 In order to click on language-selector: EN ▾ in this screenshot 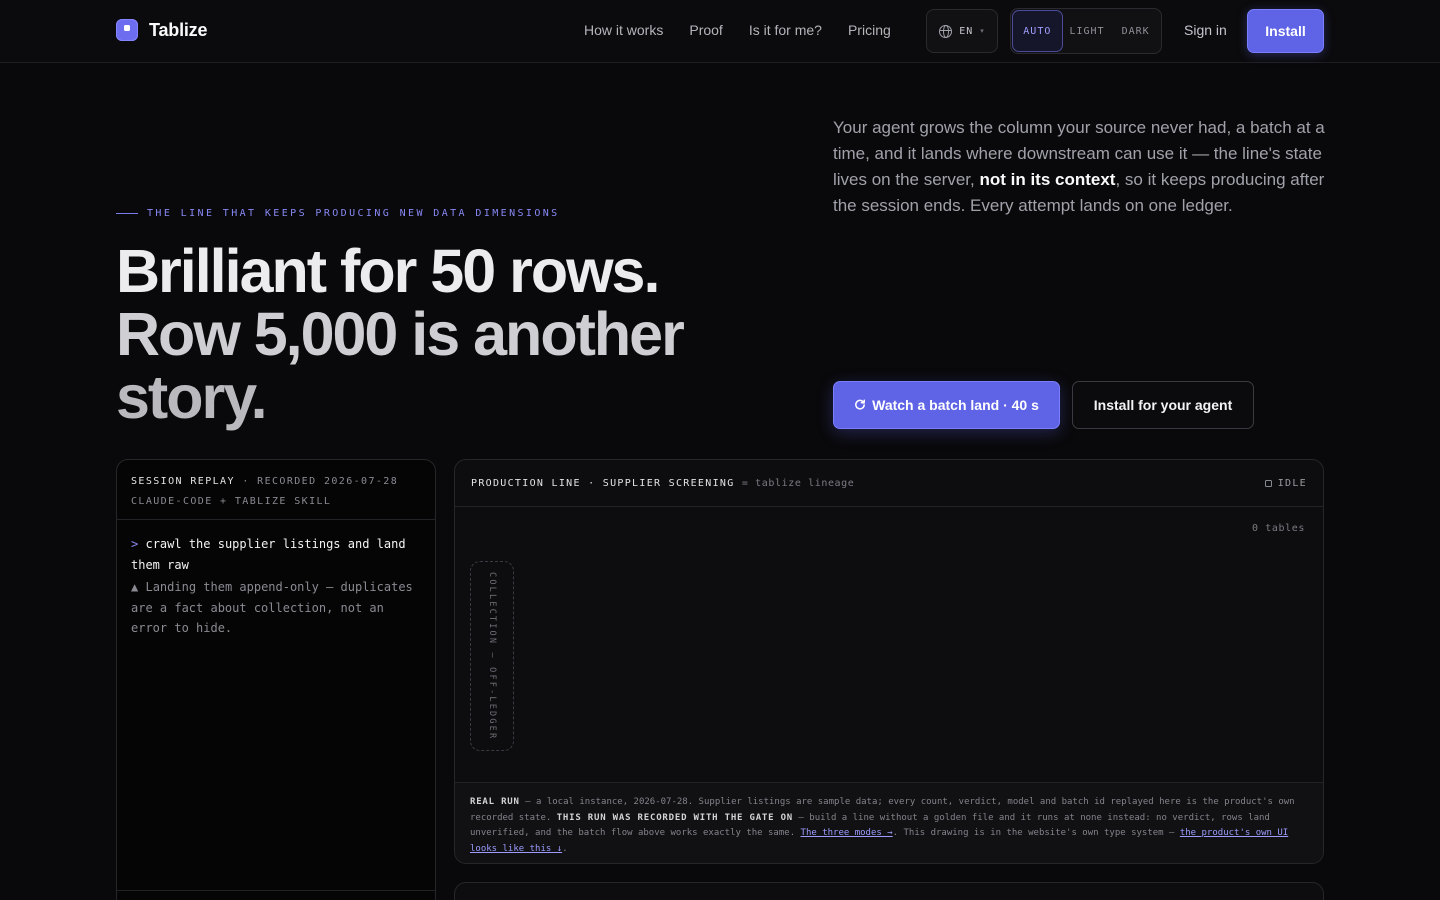, I will do `click(962, 31)`.